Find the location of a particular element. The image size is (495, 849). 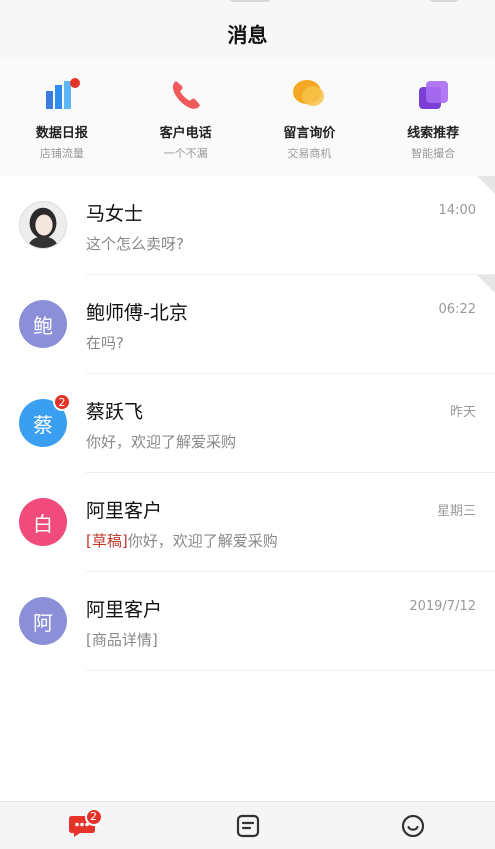

message-time: 14:00 is located at coordinates (457, 210).